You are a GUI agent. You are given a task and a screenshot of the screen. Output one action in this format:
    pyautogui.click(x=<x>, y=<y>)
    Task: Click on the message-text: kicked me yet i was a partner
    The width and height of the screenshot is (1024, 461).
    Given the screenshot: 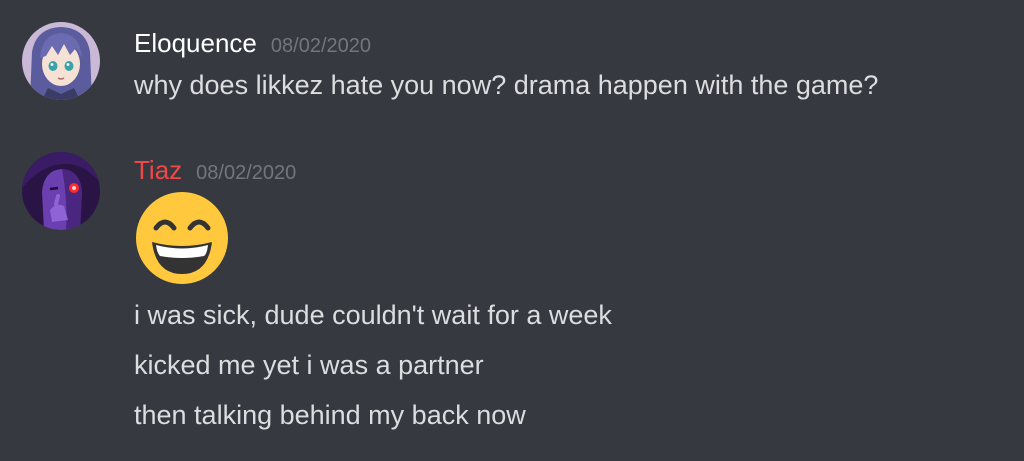 What is the action you would take?
    pyautogui.click(x=309, y=365)
    